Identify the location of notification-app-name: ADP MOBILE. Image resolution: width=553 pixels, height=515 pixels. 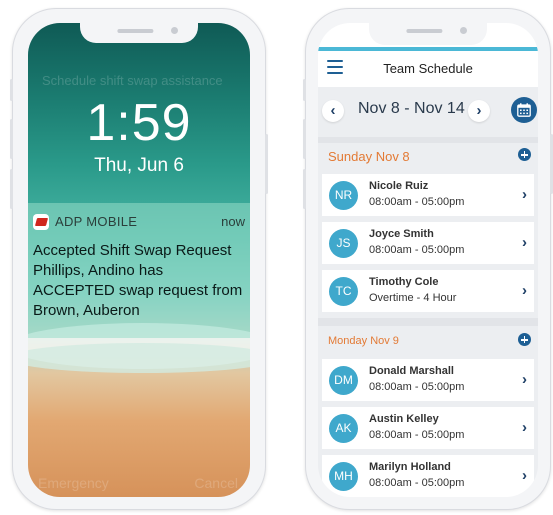
(96, 221).